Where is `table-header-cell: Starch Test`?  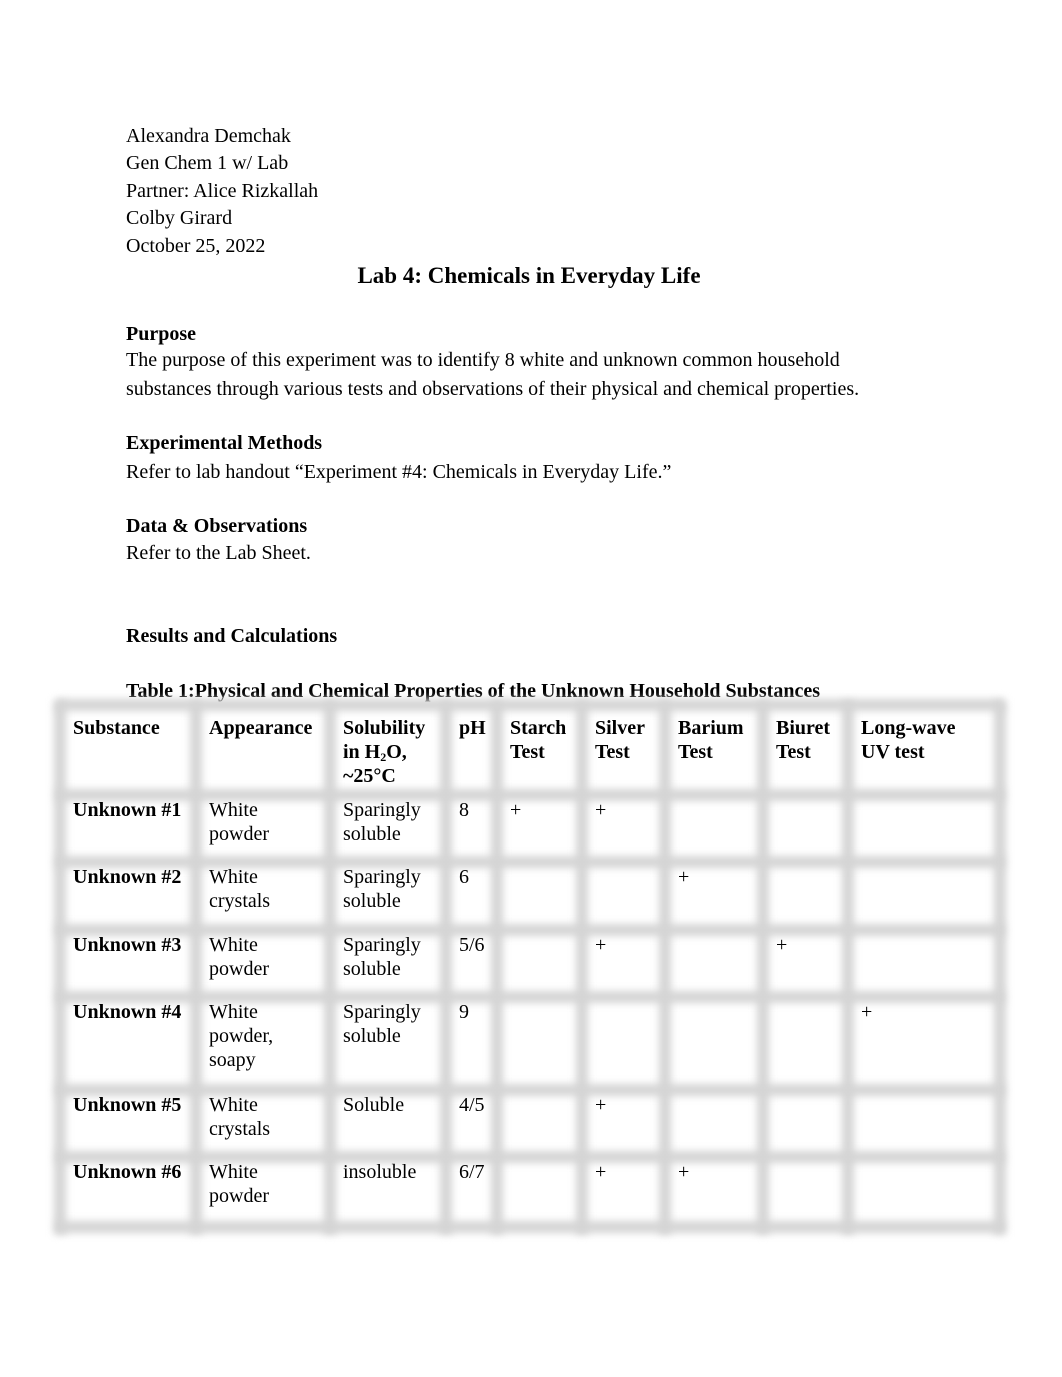 table-header-cell: Starch Test is located at coordinates (538, 740).